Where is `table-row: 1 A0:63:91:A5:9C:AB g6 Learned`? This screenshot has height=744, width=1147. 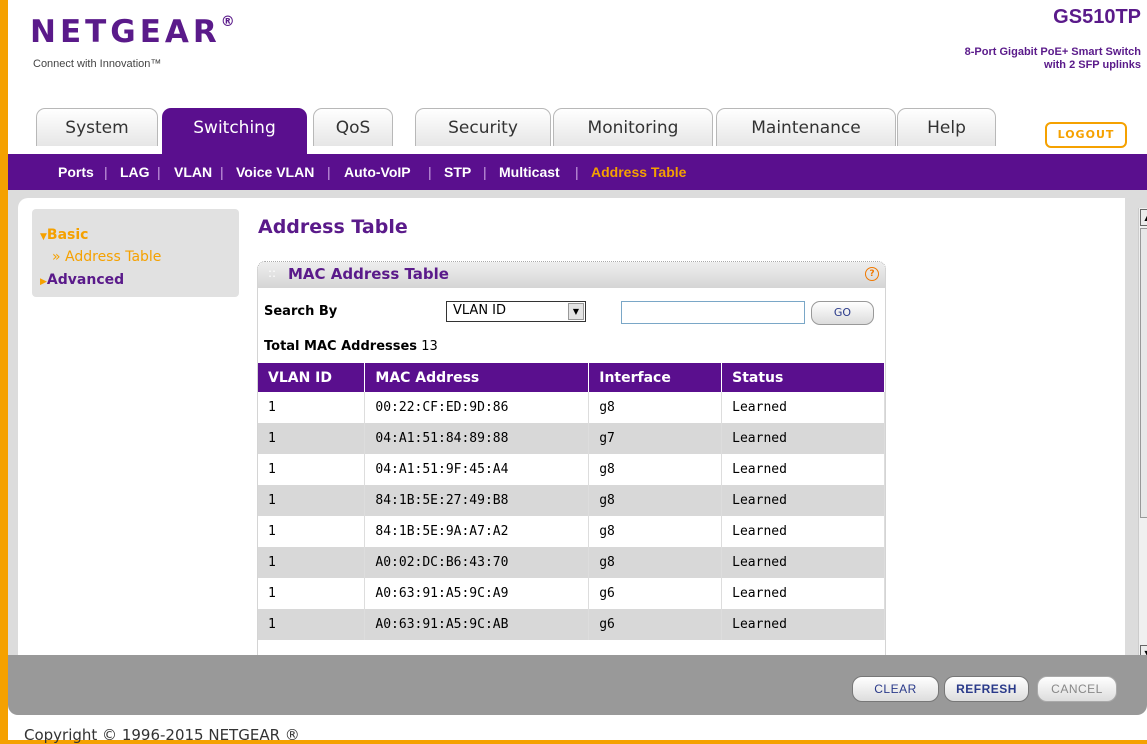
table-row: 1 A0:63:91:A5:9C:AB g6 Learned is located at coordinates (571, 624).